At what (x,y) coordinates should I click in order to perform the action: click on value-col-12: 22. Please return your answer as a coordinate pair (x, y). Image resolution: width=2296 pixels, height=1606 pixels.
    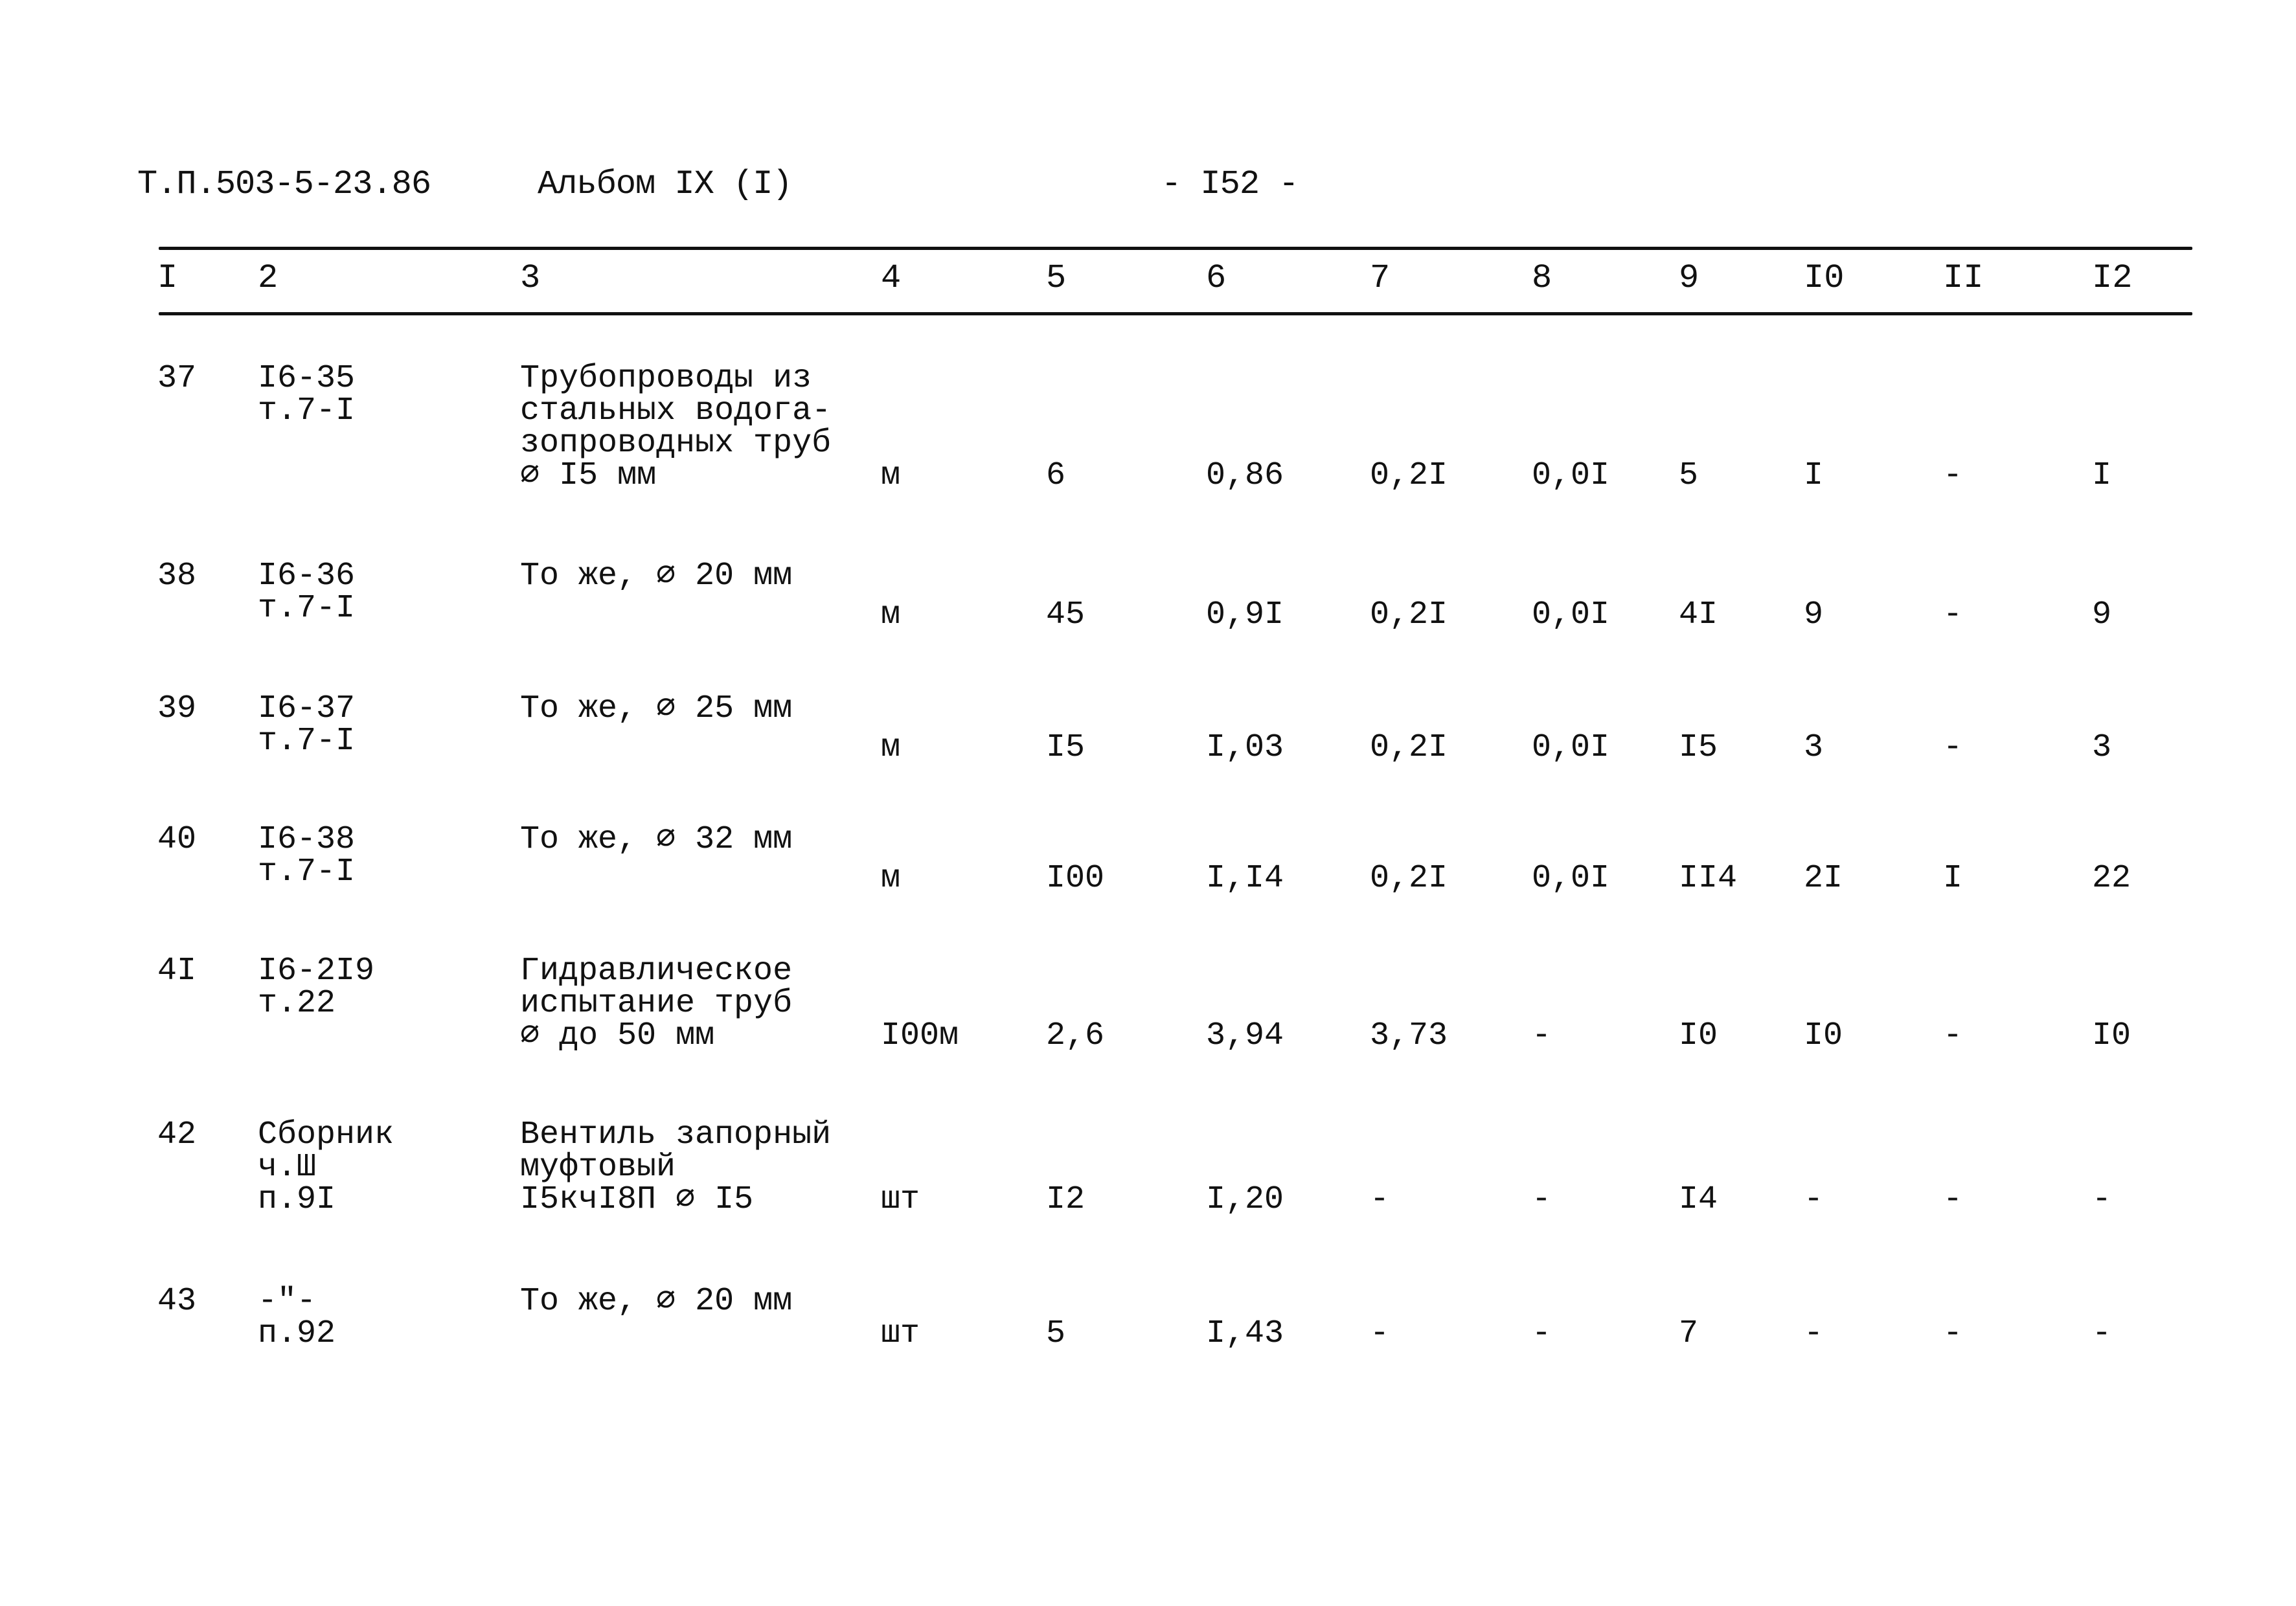
    Looking at the image, I should click on (2111, 878).